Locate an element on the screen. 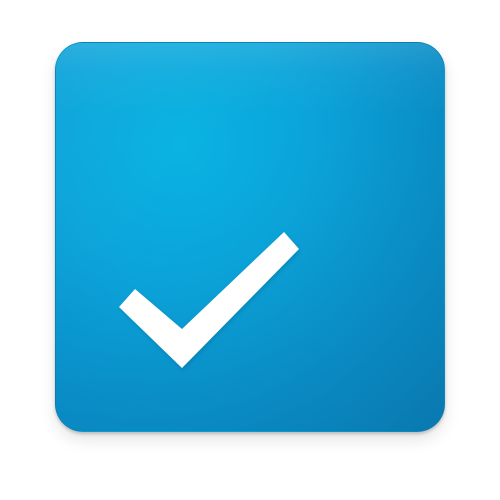  checkmark-shape is located at coordinates (209, 300).